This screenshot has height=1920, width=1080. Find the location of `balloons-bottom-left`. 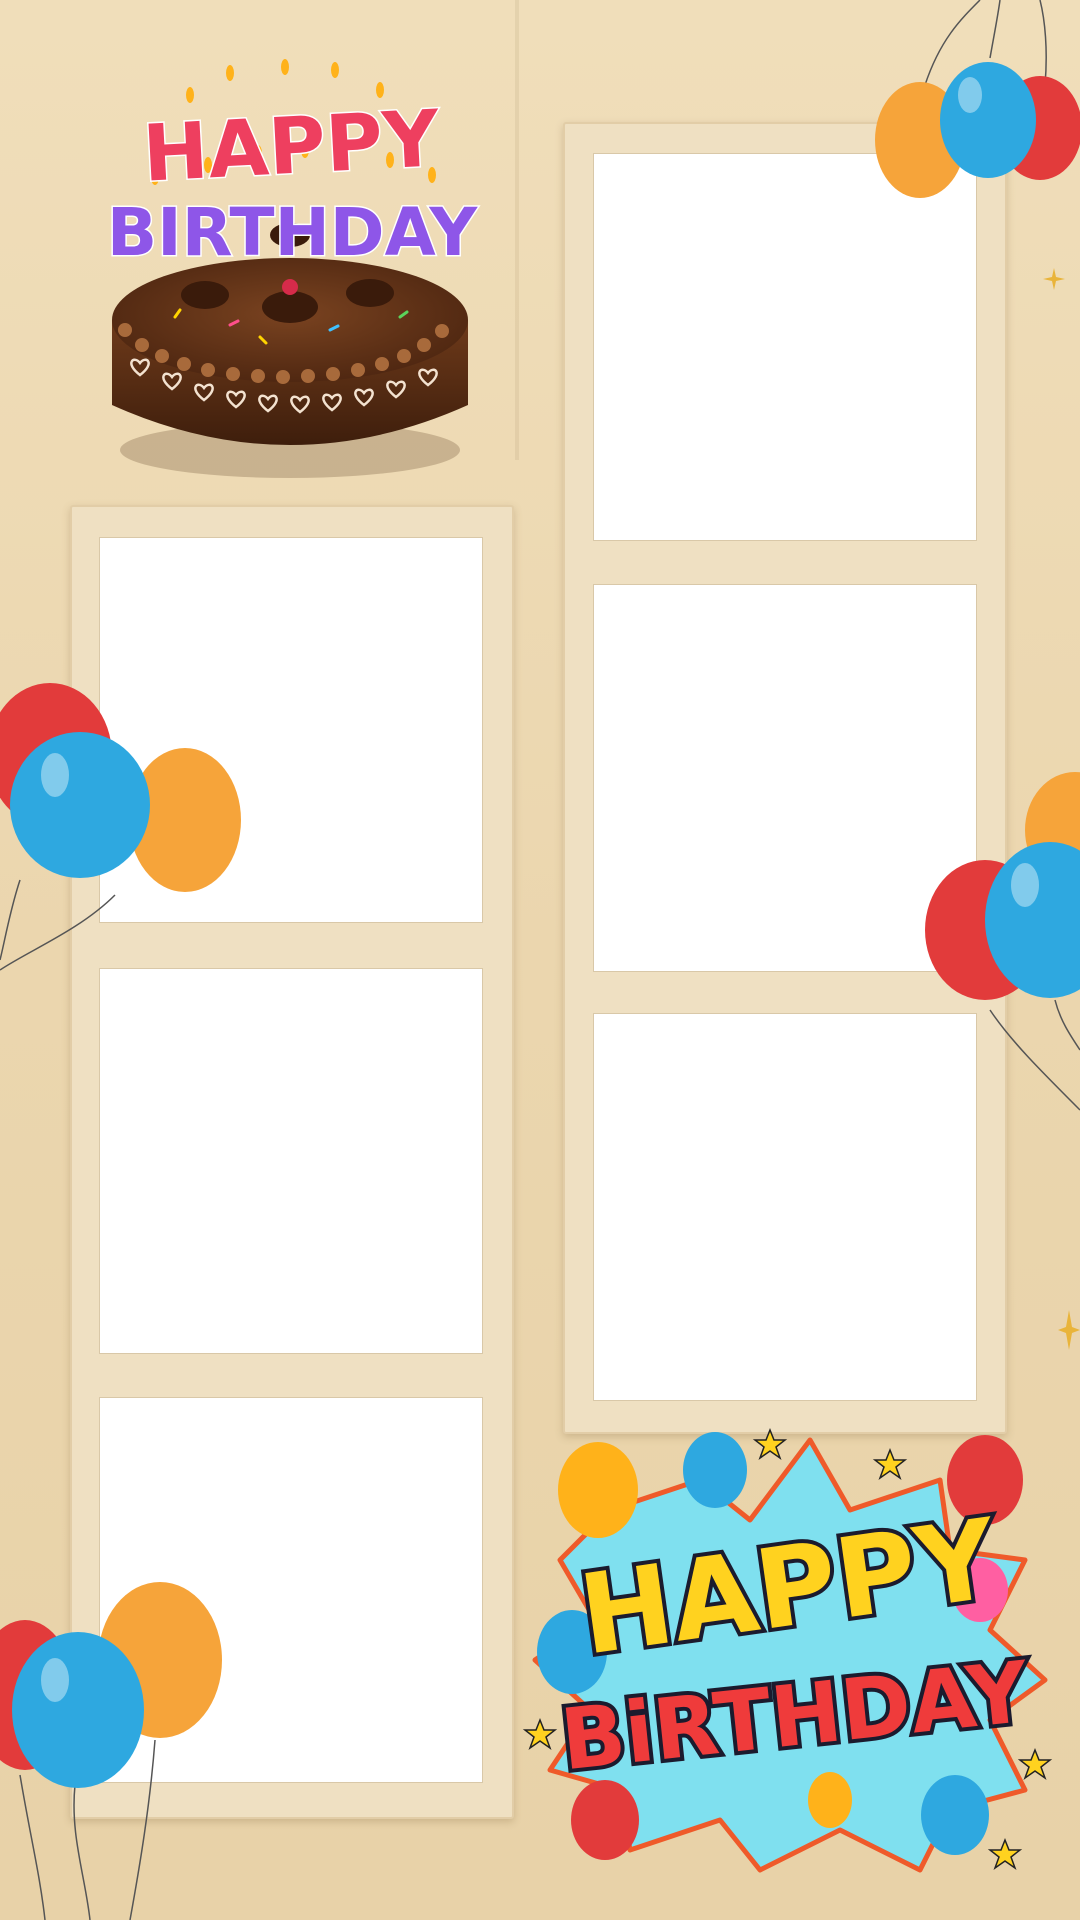

balloons-bottom-left is located at coordinates (111, 1751).